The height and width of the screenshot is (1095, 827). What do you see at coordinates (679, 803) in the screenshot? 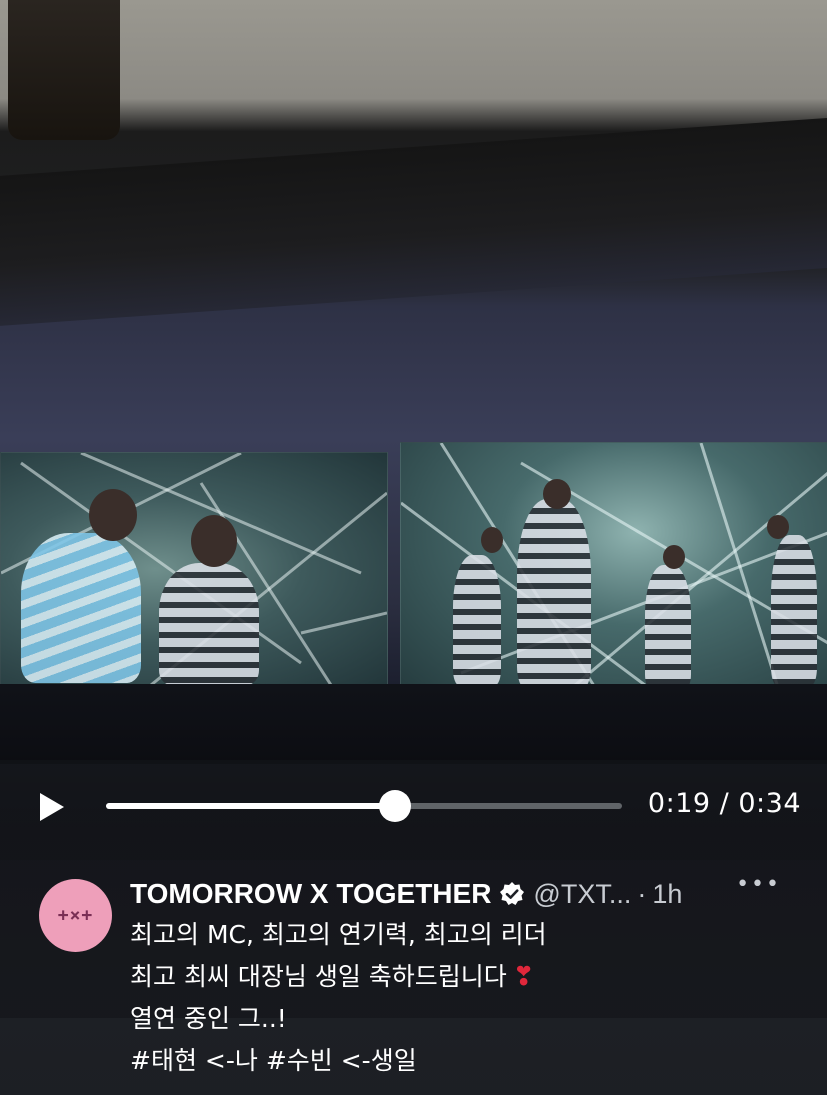
I see `current-time: 0:19` at bounding box center [679, 803].